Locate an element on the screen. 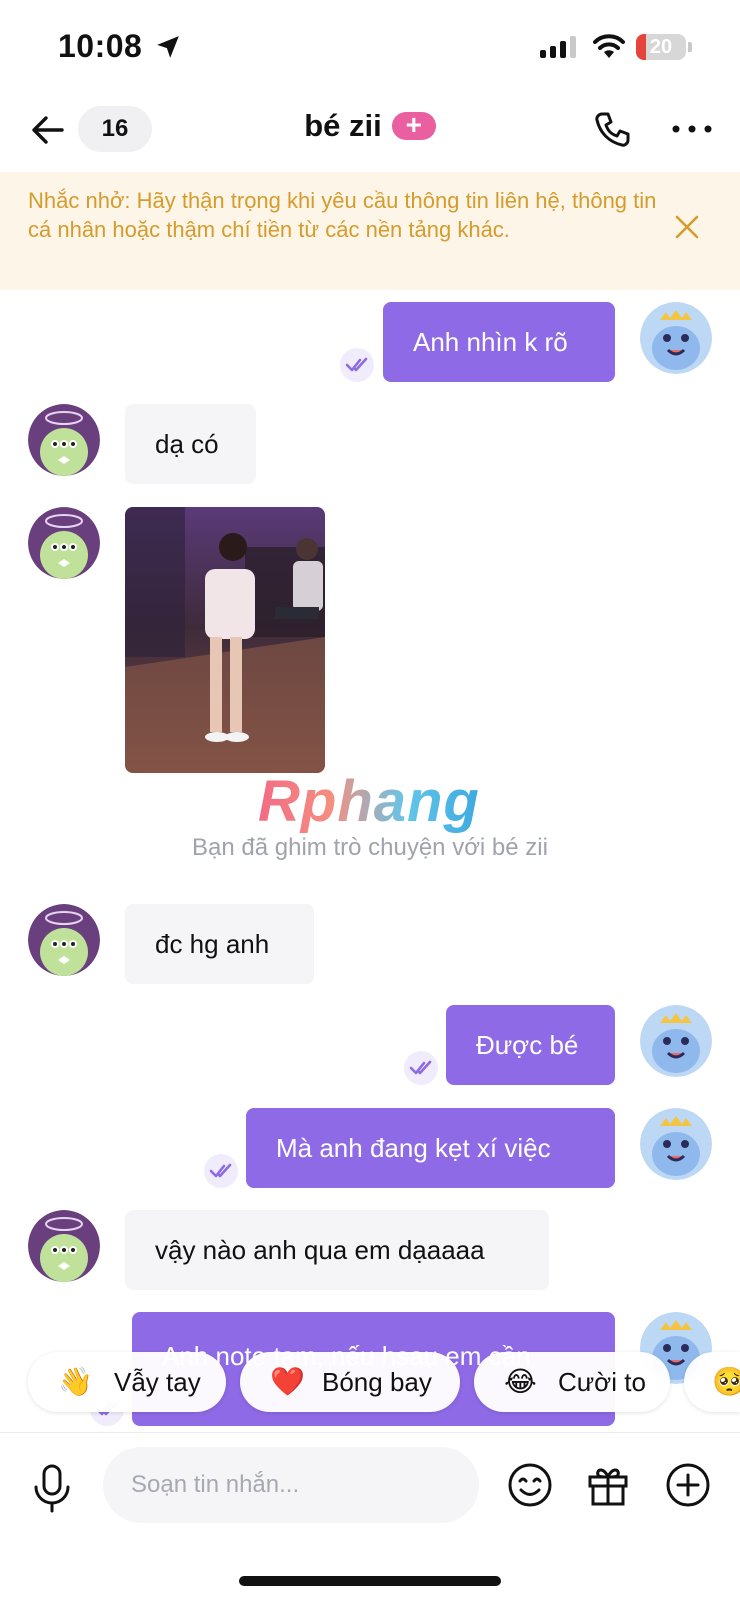 The height and width of the screenshot is (1601, 740). battery-icon: 20 is located at coordinates (661, 47).